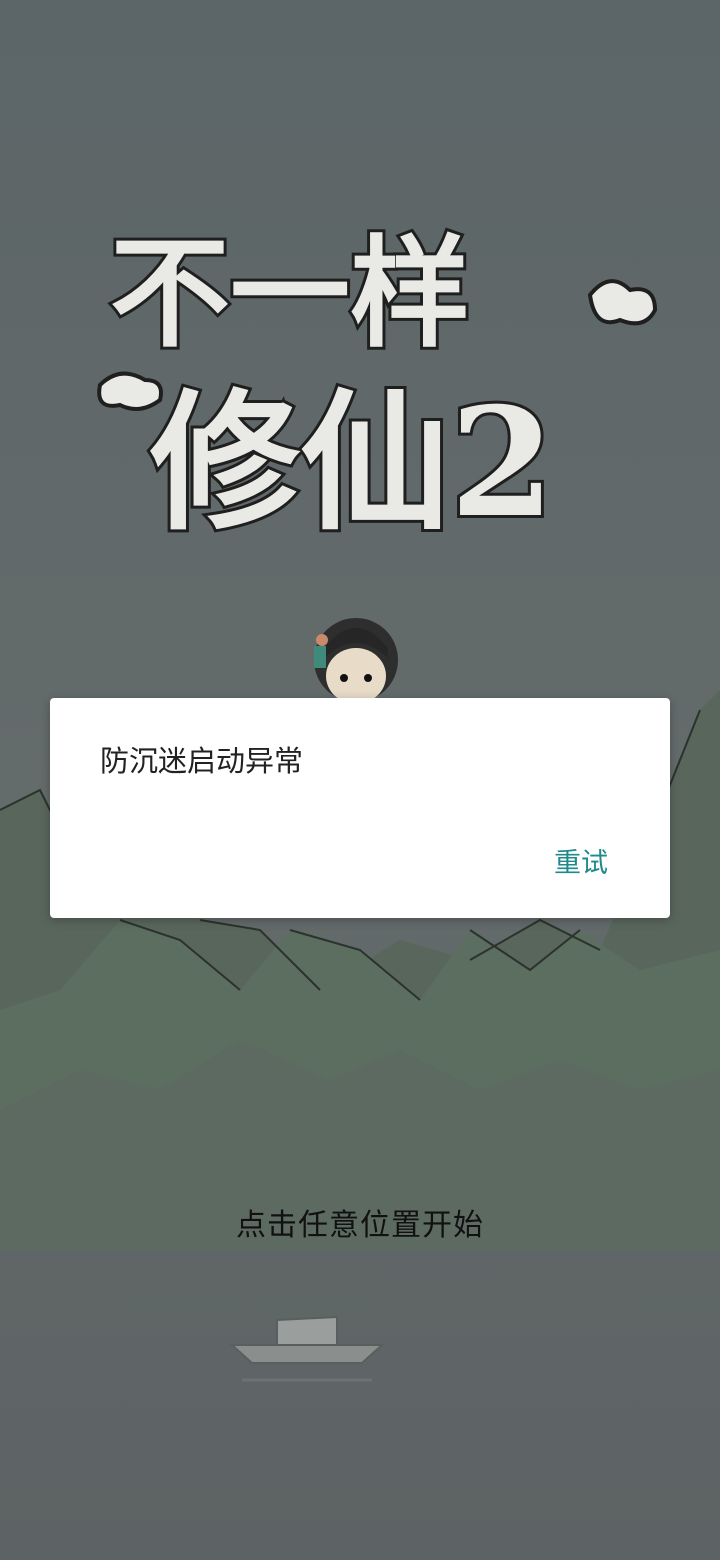 This screenshot has height=1560, width=720. Describe the element at coordinates (202, 761) in the screenshot. I see `dialog-message: 防沉迷启动异常` at that location.